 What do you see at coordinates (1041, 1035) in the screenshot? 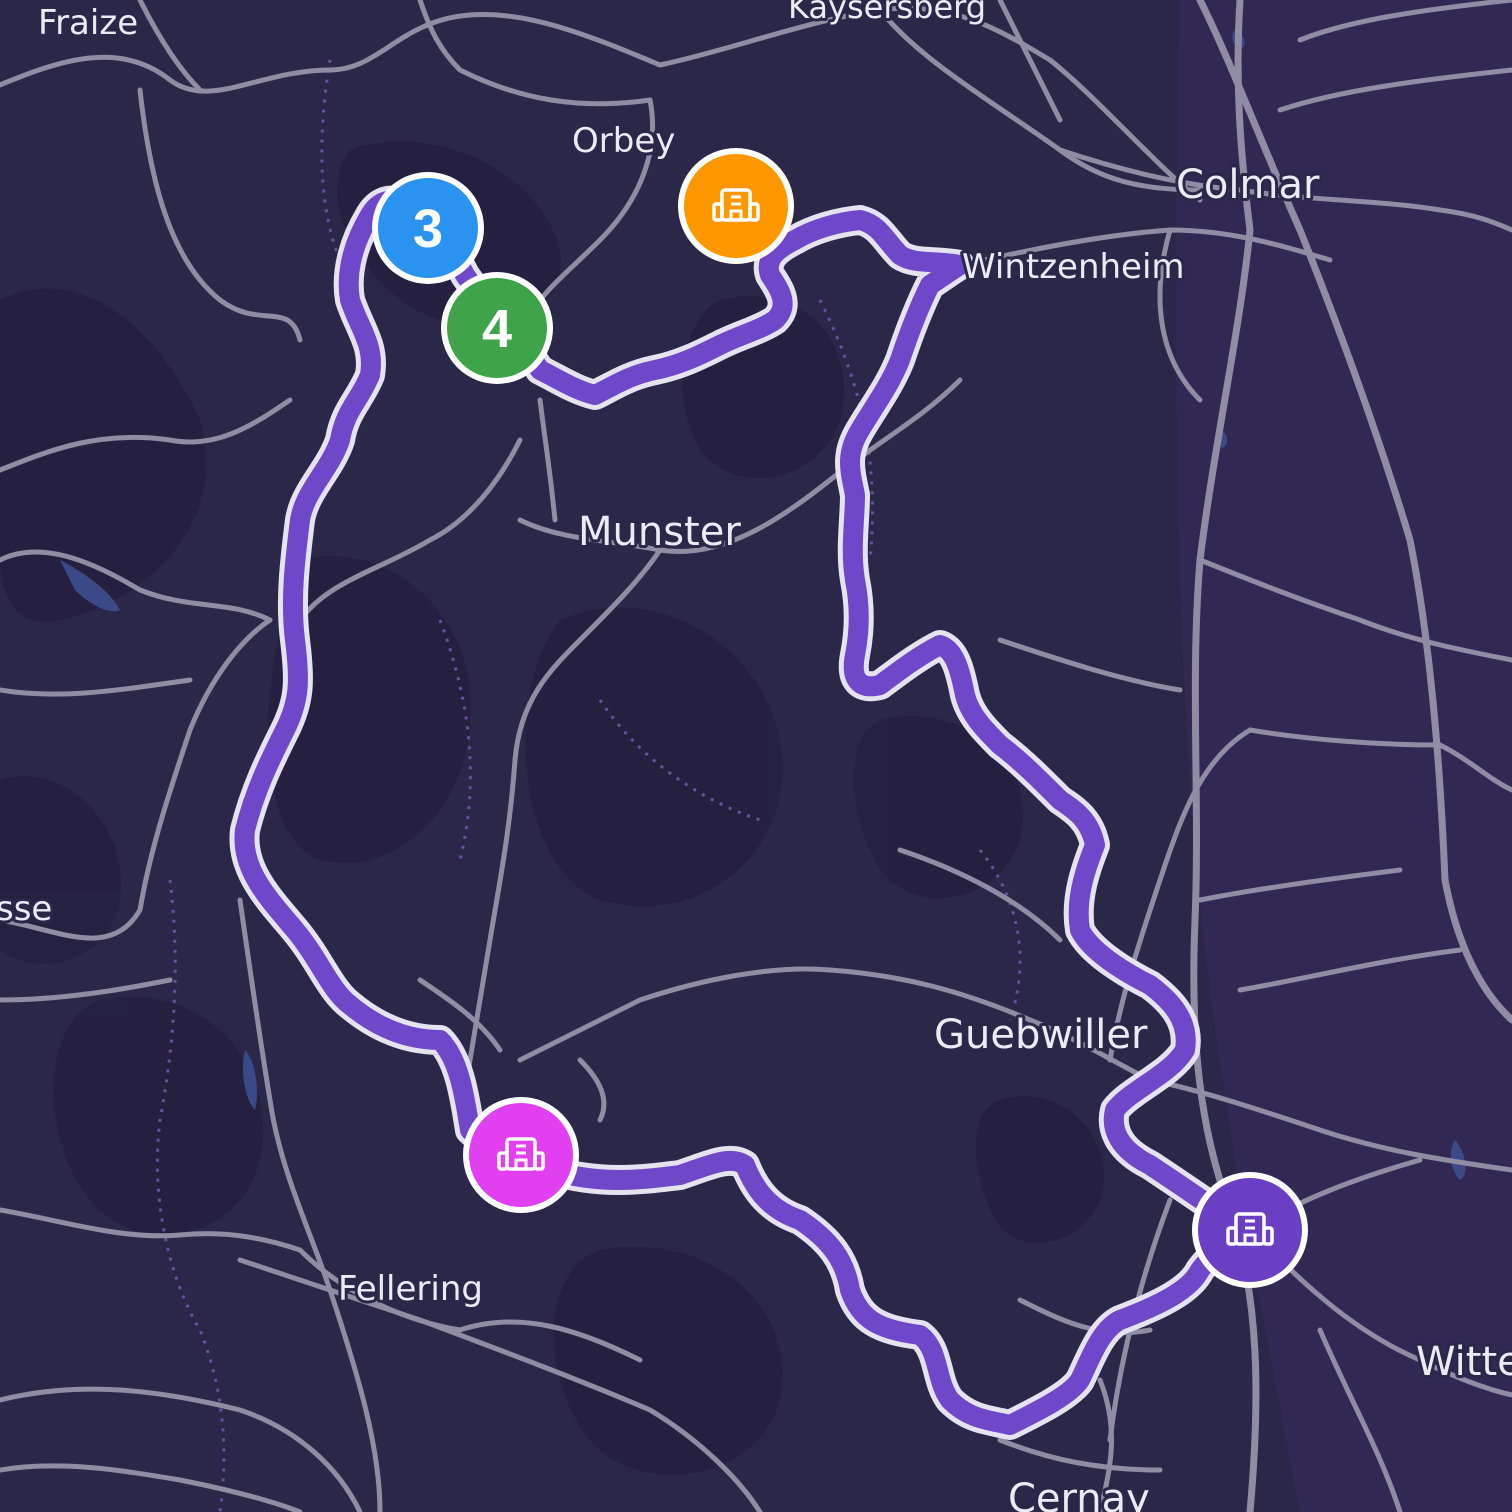
I see `place-label-guebwiller: Guebwiller` at bounding box center [1041, 1035].